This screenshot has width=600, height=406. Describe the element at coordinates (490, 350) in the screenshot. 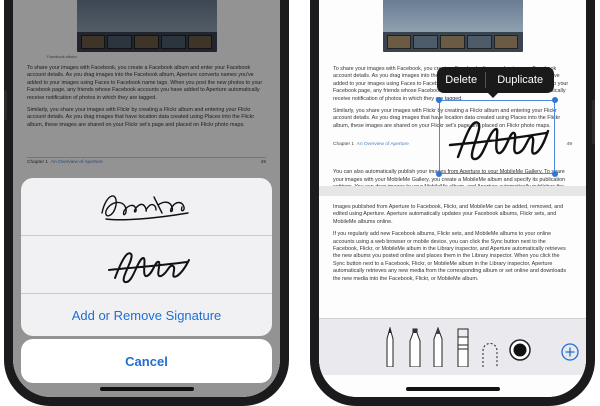

I see `lasso-tool-icon` at that location.